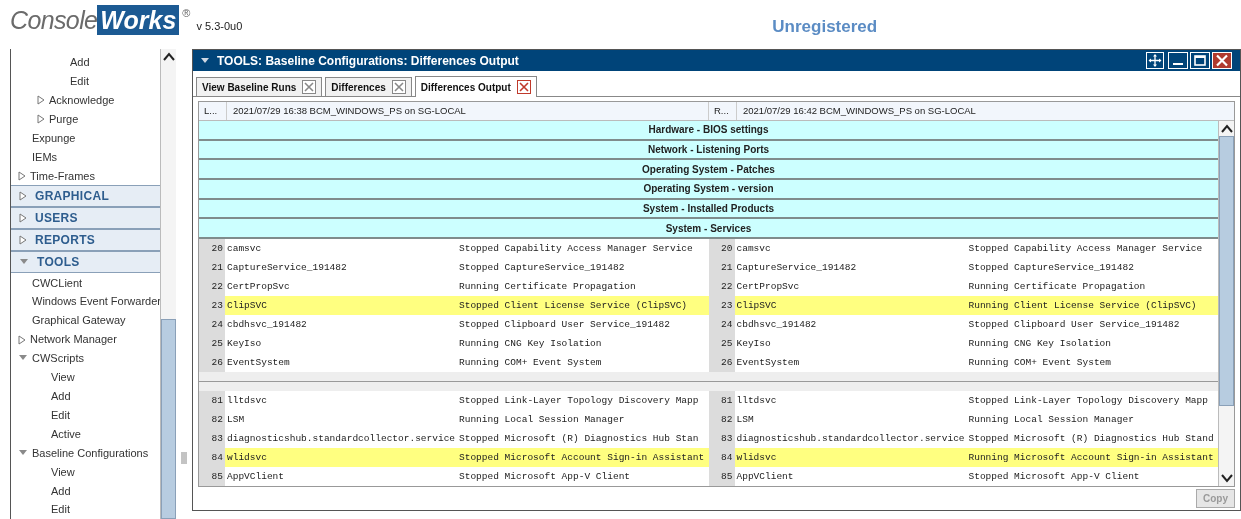 Image resolution: width=1241 pixels, height=519 pixels. I want to click on service-name: cbdhsvc_191482, so click(267, 325).